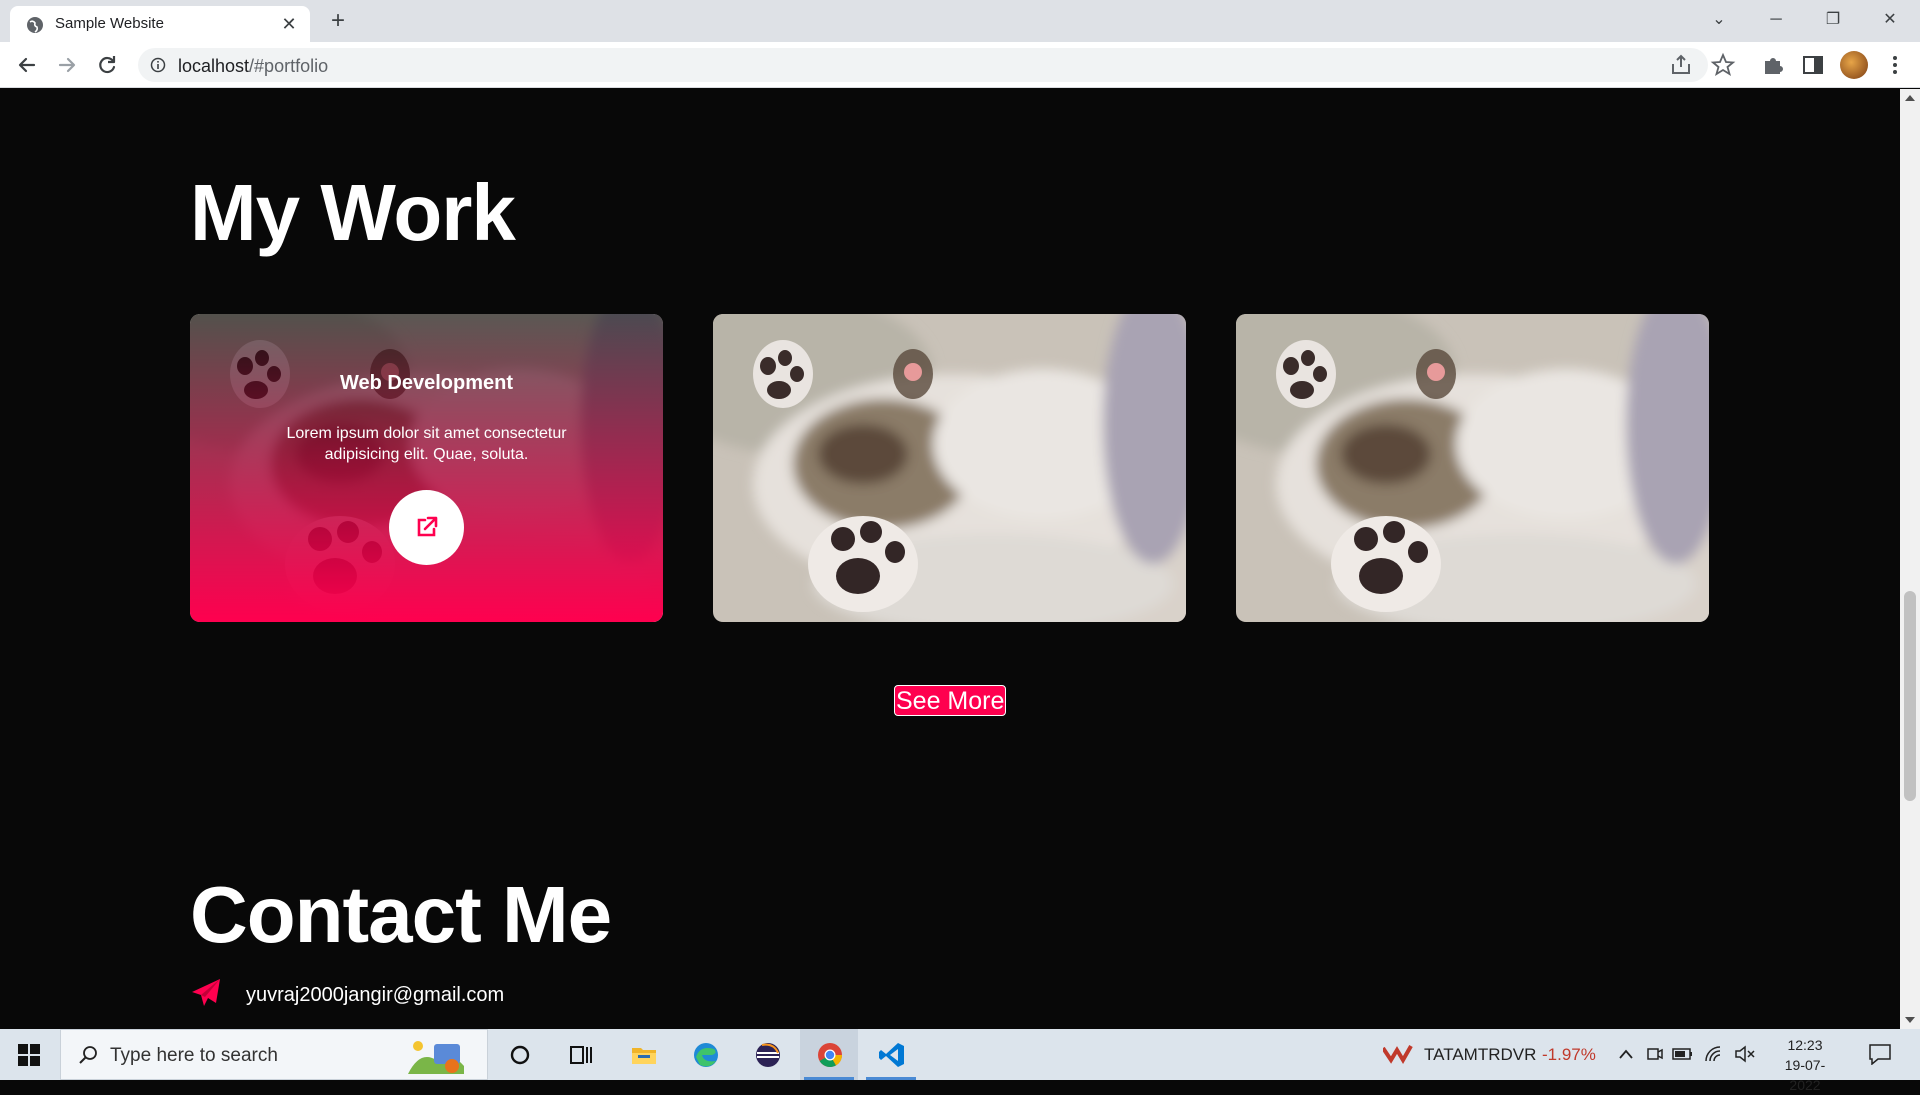 This screenshot has height=1095, width=1920. I want to click on taskbar-vscode, so click(891, 1054).